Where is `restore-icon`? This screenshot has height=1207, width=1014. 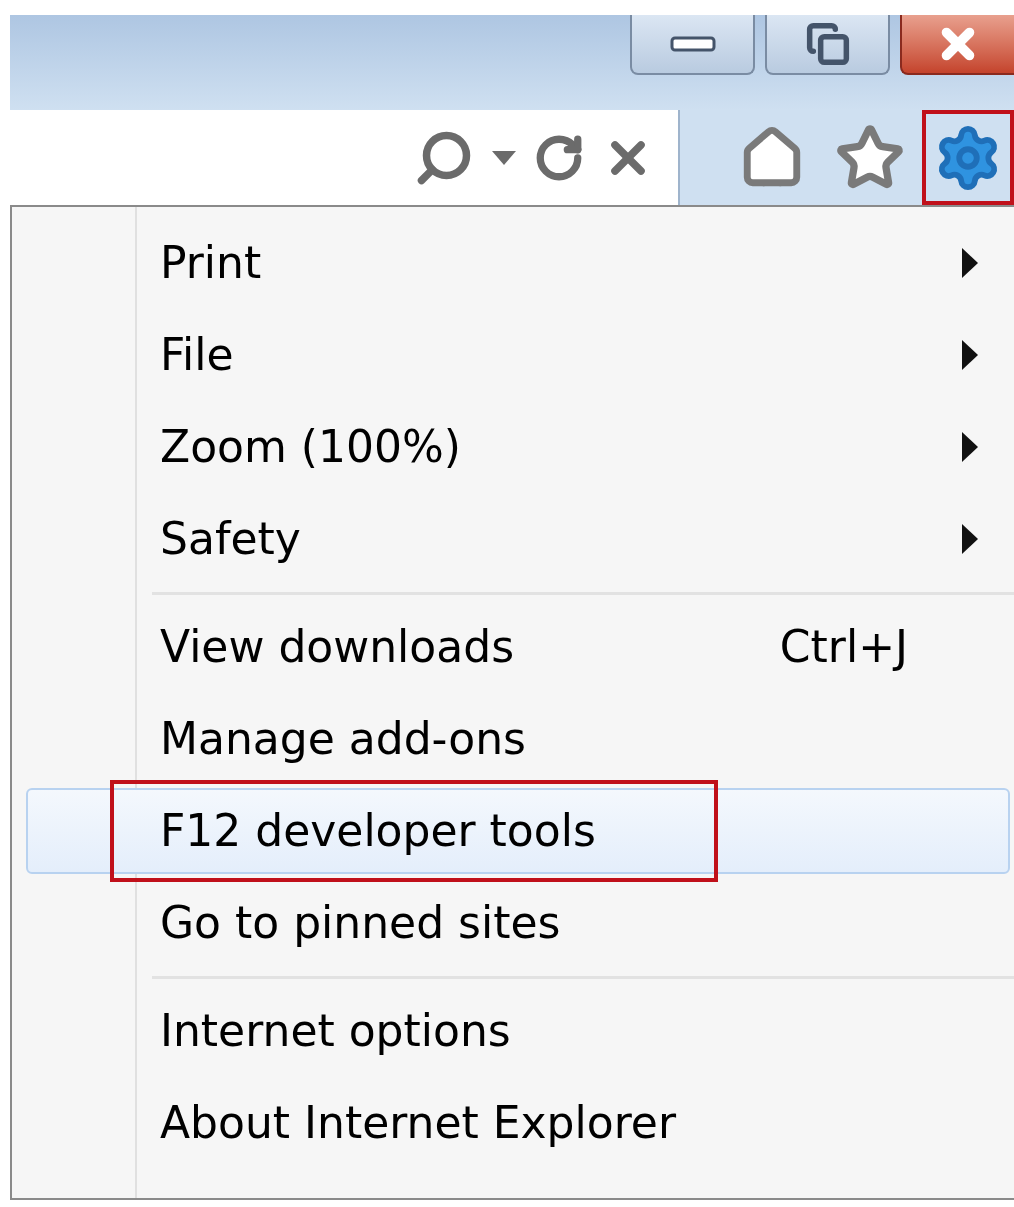
restore-icon is located at coordinates (827, 44).